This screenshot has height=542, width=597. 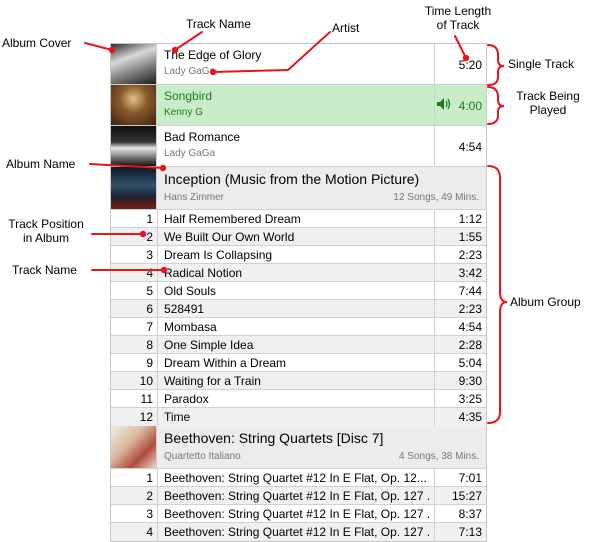 What do you see at coordinates (470, 532) in the screenshot?
I see `track-time: 7:13` at bounding box center [470, 532].